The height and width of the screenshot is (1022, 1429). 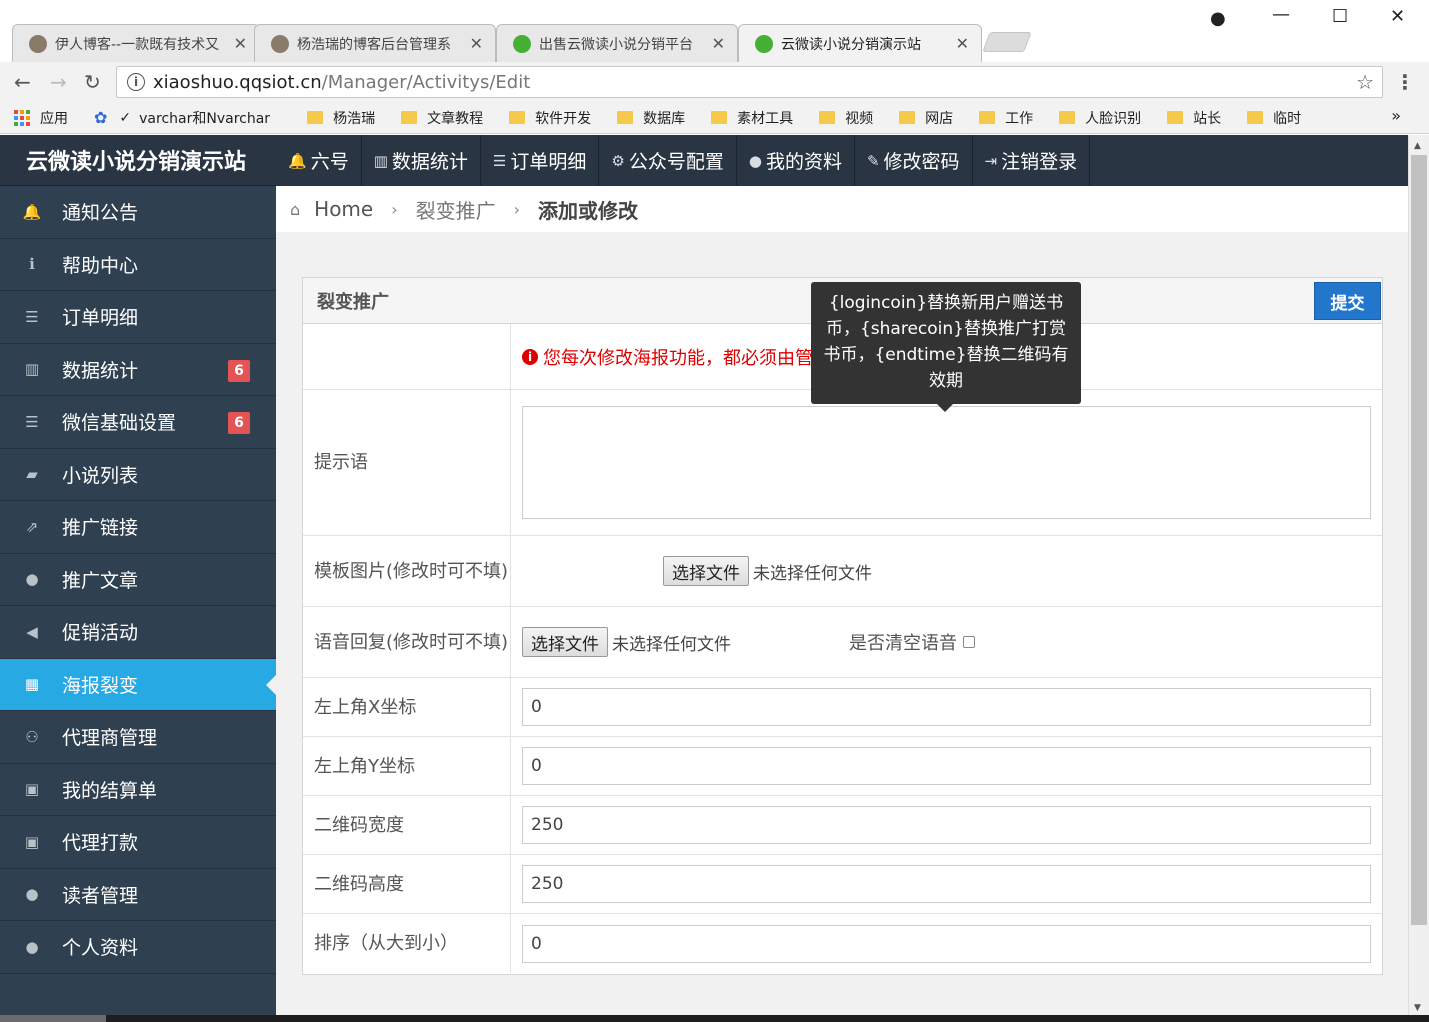 I want to click on bookmark-folder: 工作, so click(x=1006, y=118).